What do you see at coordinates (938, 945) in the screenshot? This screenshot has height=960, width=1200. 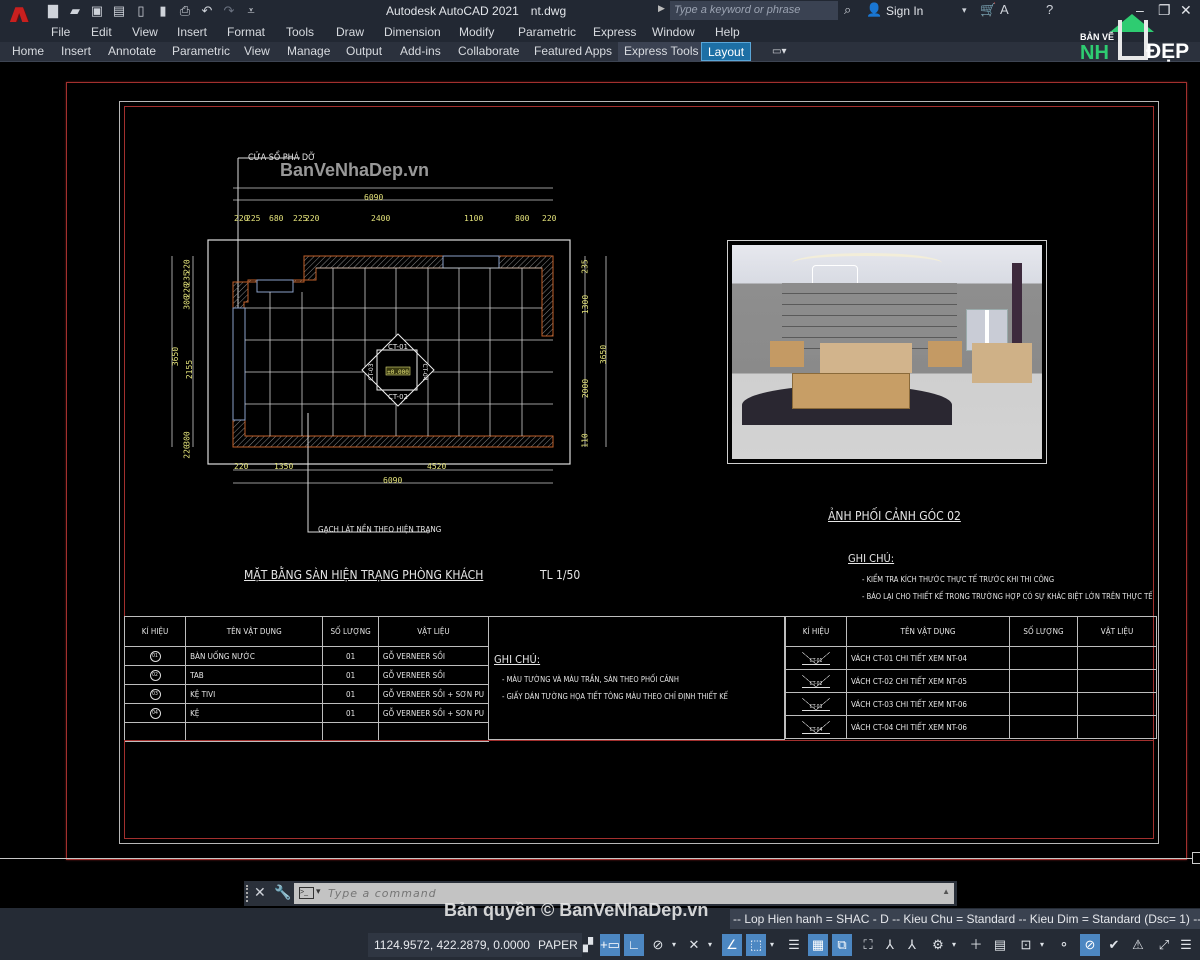 I see `workspace-gear-icon: ⚙` at bounding box center [938, 945].